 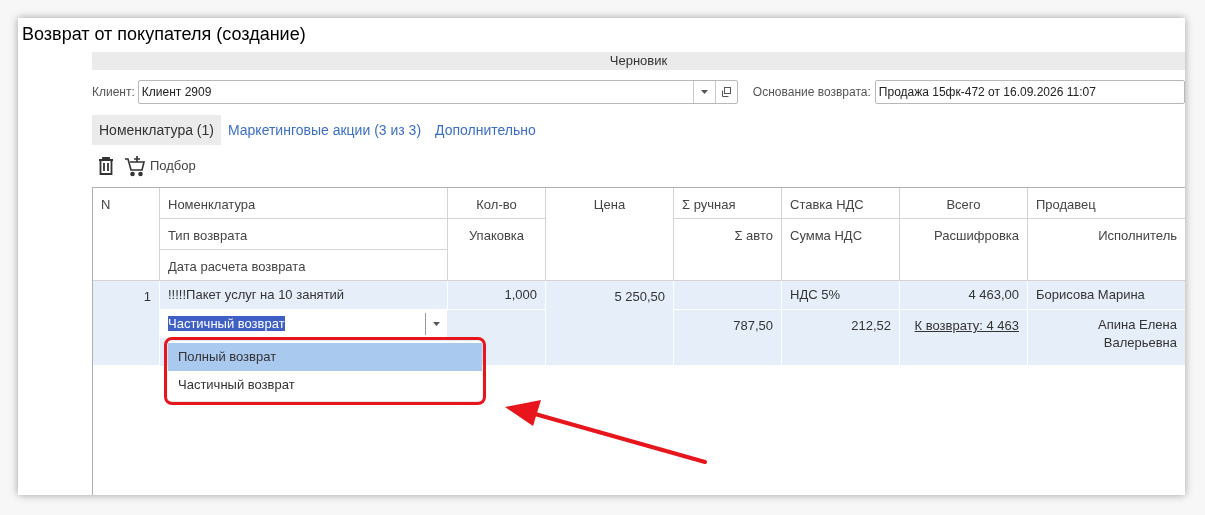 I want to click on table-cell: Борисова Марина, so click(x=1106, y=295).